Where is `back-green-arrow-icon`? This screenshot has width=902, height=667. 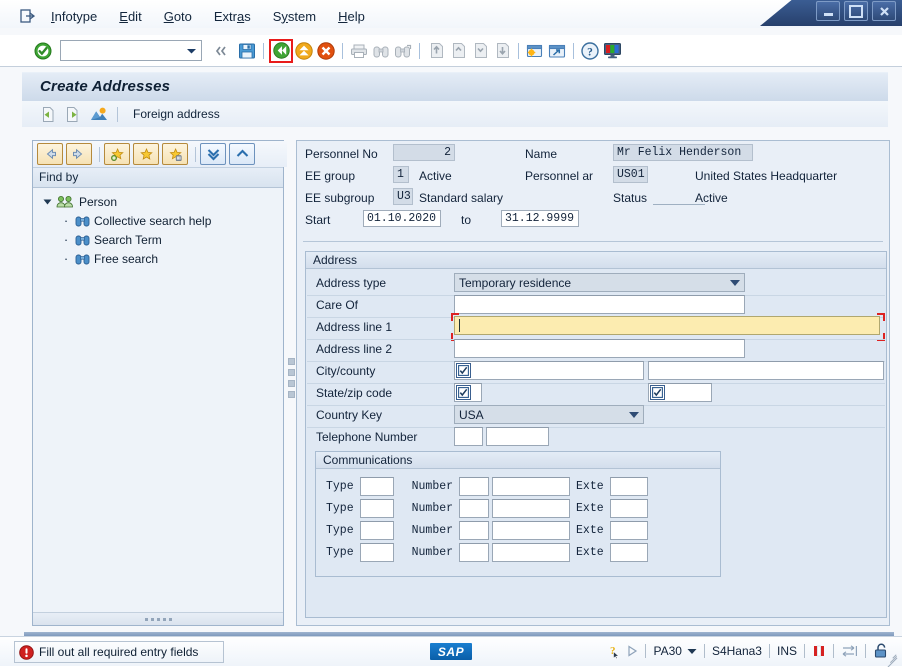 back-green-arrow-icon is located at coordinates (281, 50).